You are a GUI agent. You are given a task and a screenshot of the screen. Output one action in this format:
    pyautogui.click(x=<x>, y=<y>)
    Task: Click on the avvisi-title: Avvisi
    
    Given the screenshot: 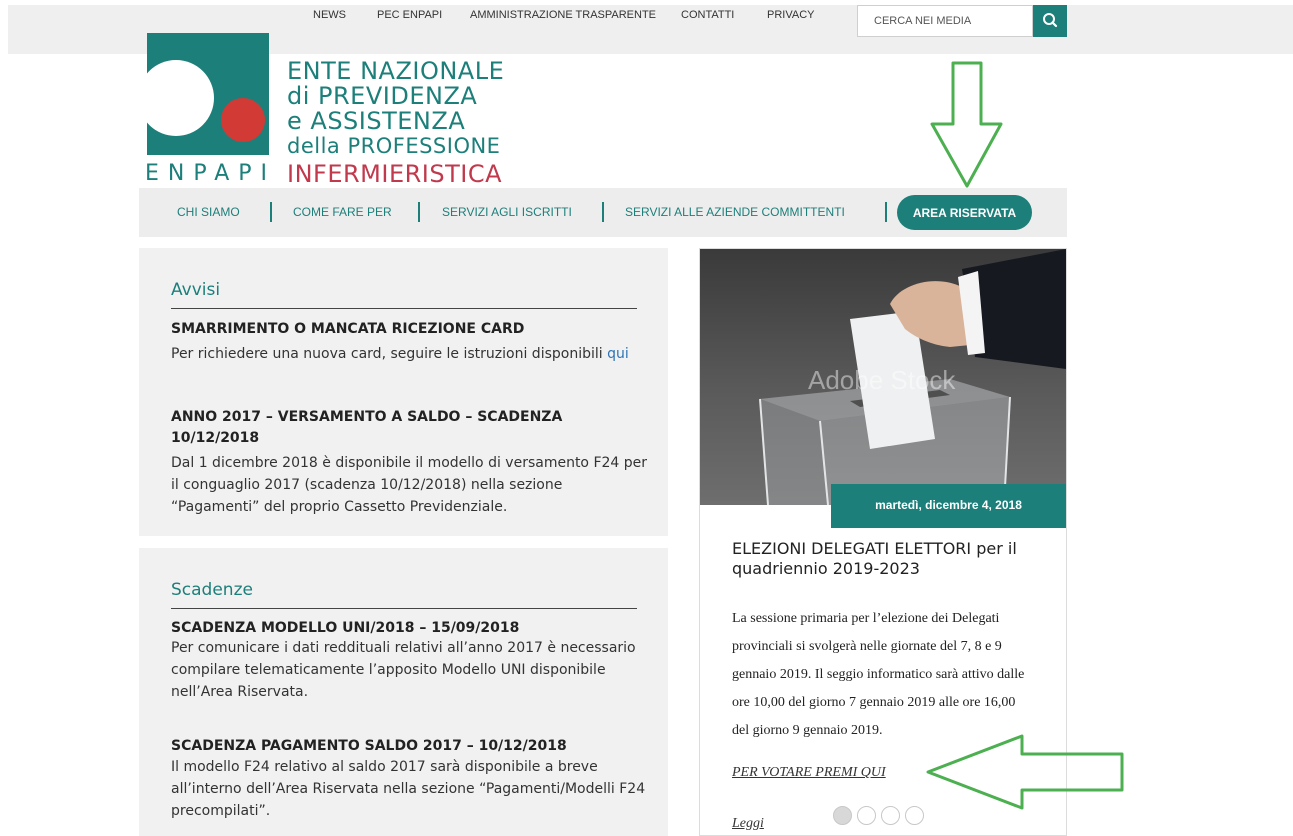 What is the action you would take?
    pyautogui.click(x=196, y=290)
    